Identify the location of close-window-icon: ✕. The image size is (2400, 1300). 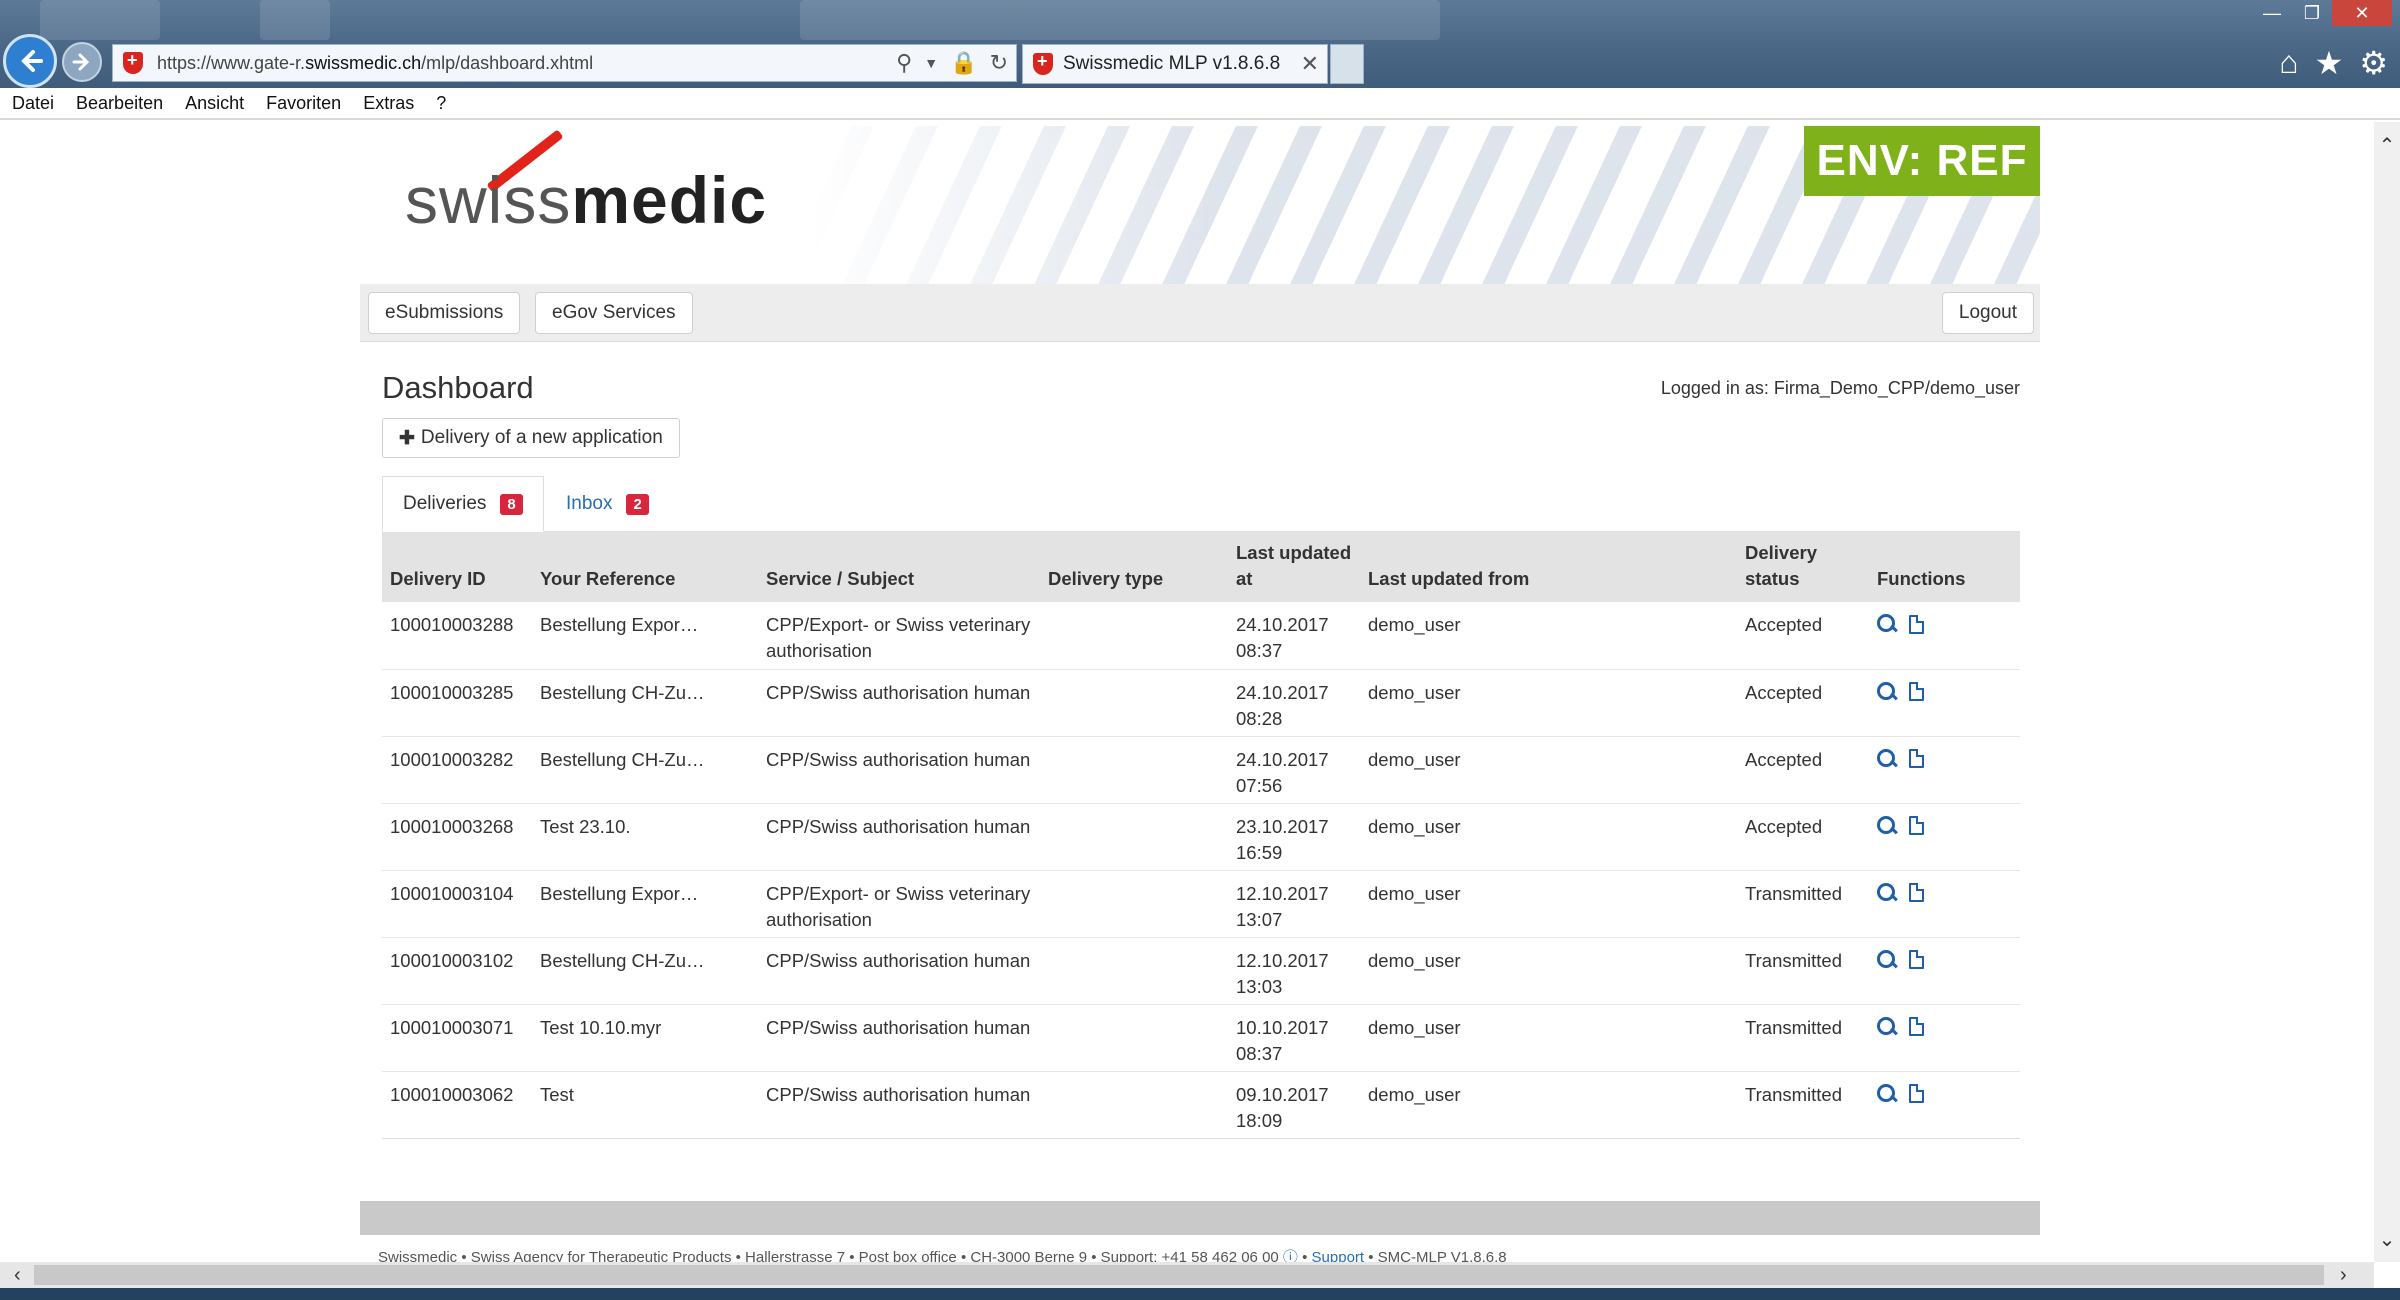
(2362, 13).